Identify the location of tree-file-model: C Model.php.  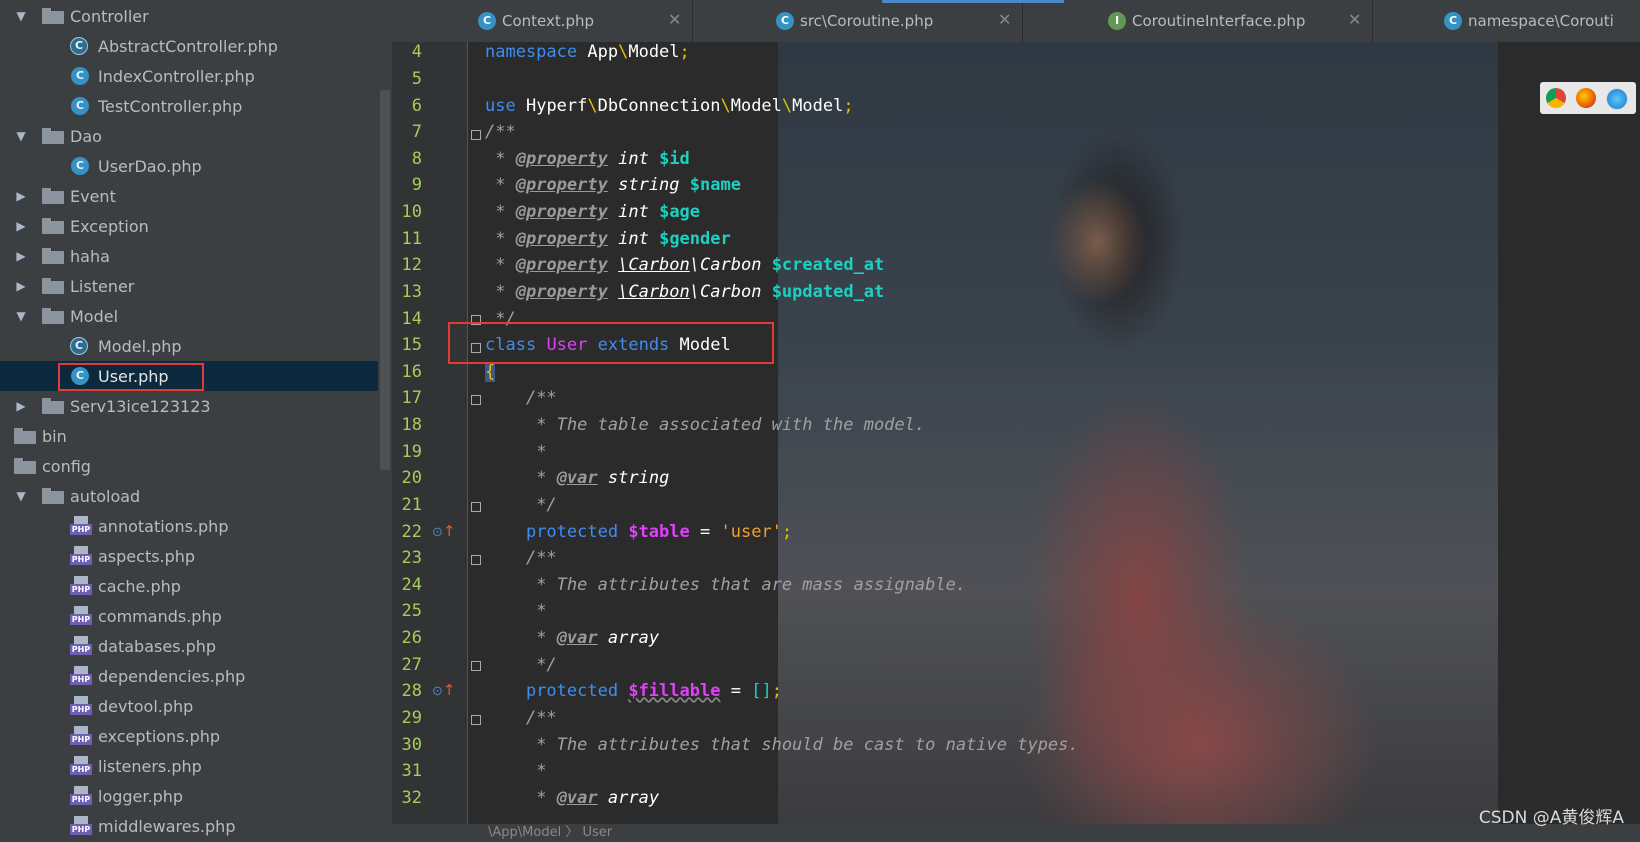
(189, 346).